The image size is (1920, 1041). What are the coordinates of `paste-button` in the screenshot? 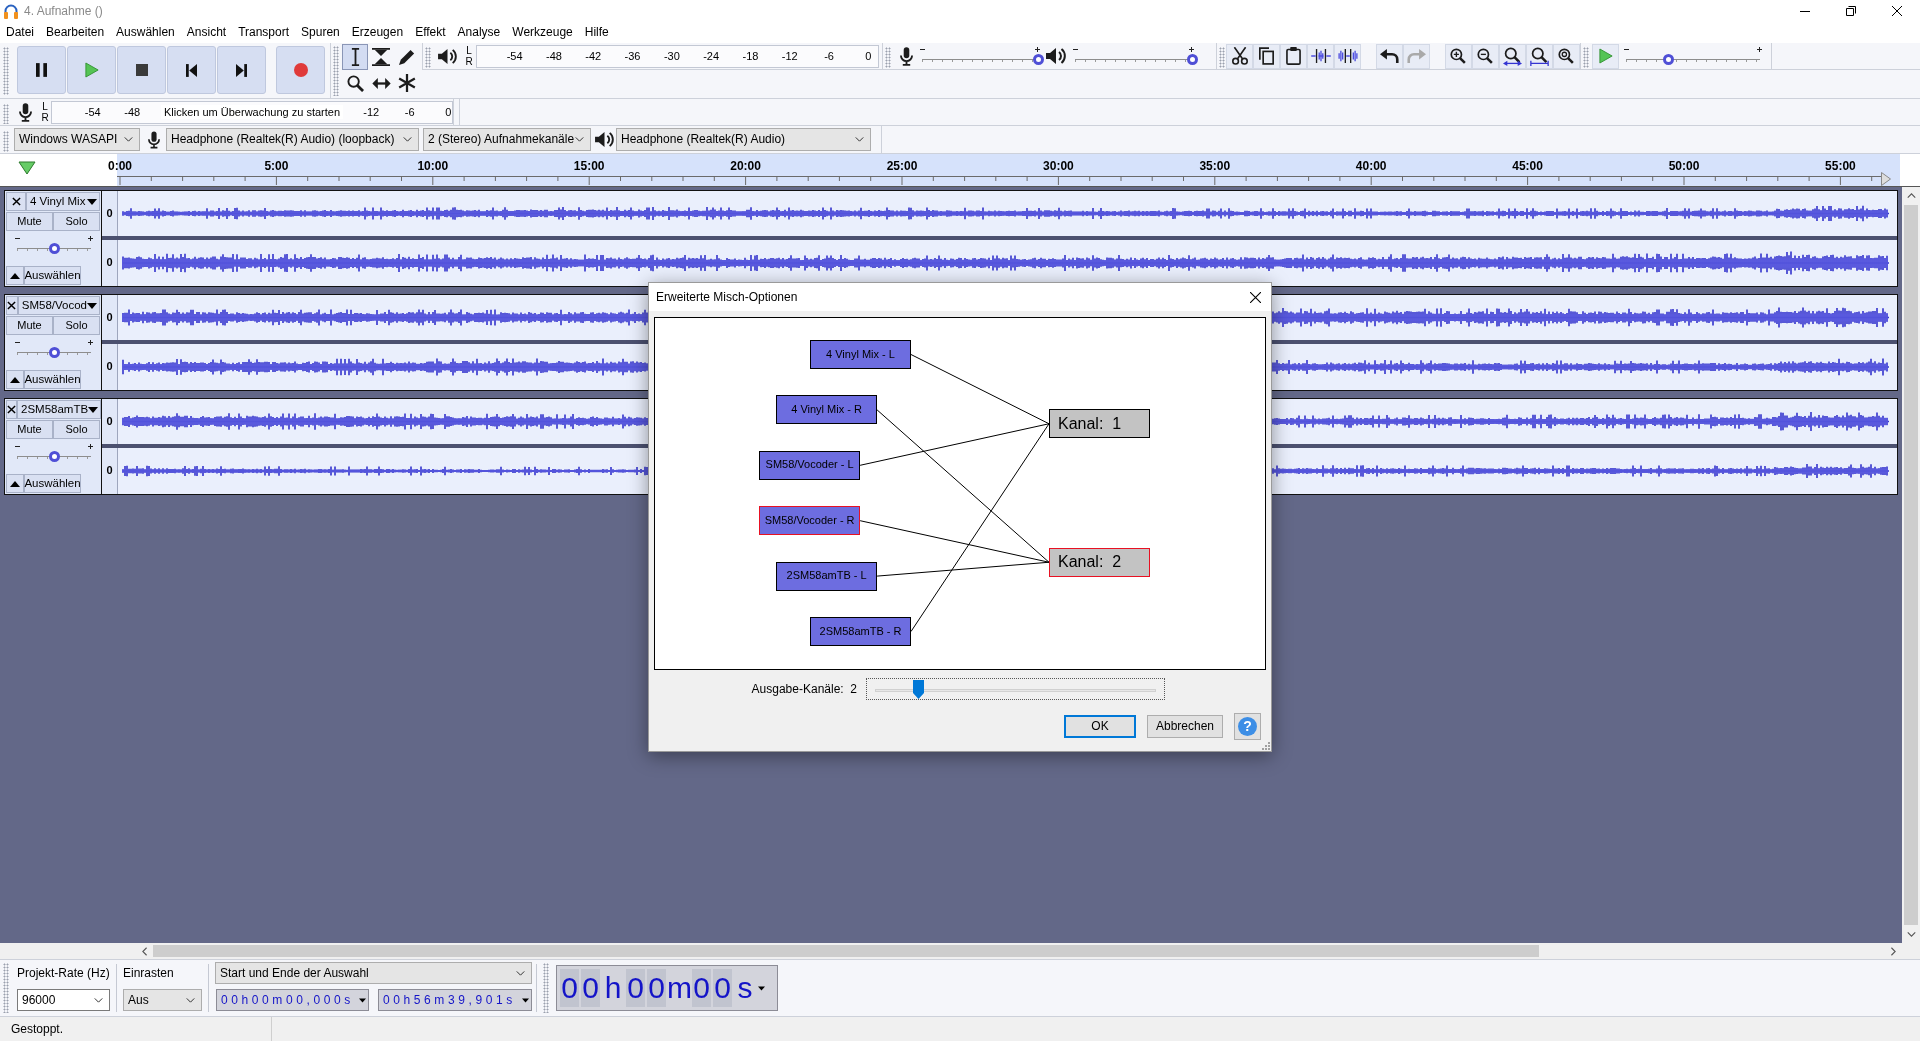 It's located at (1293, 56).